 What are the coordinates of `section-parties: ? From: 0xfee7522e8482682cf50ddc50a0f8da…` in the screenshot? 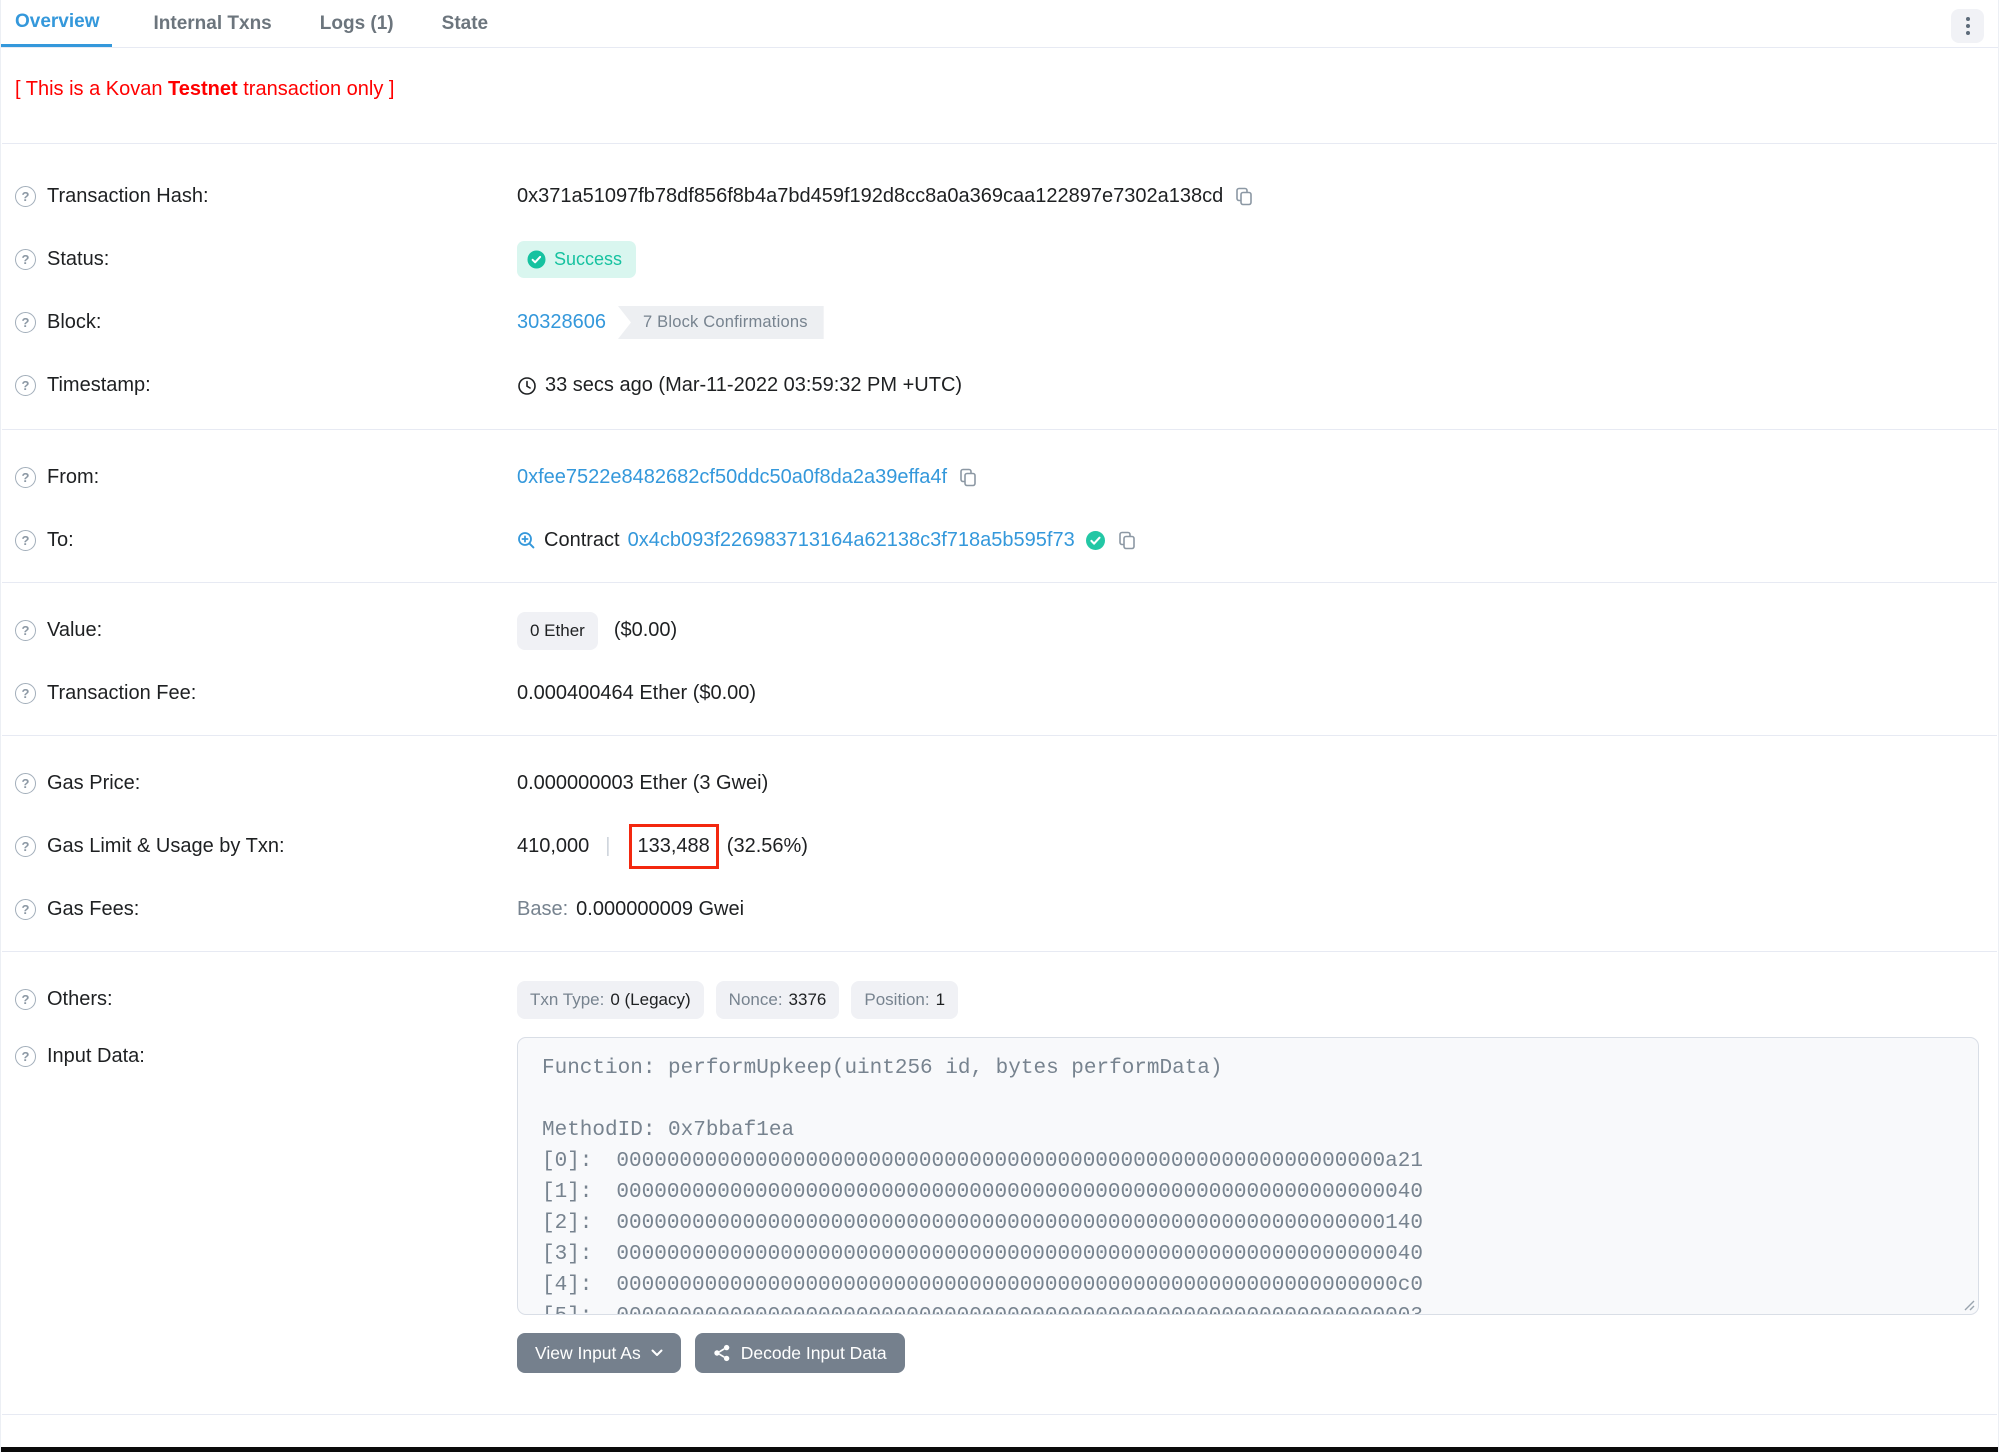 It's located at (999, 506).